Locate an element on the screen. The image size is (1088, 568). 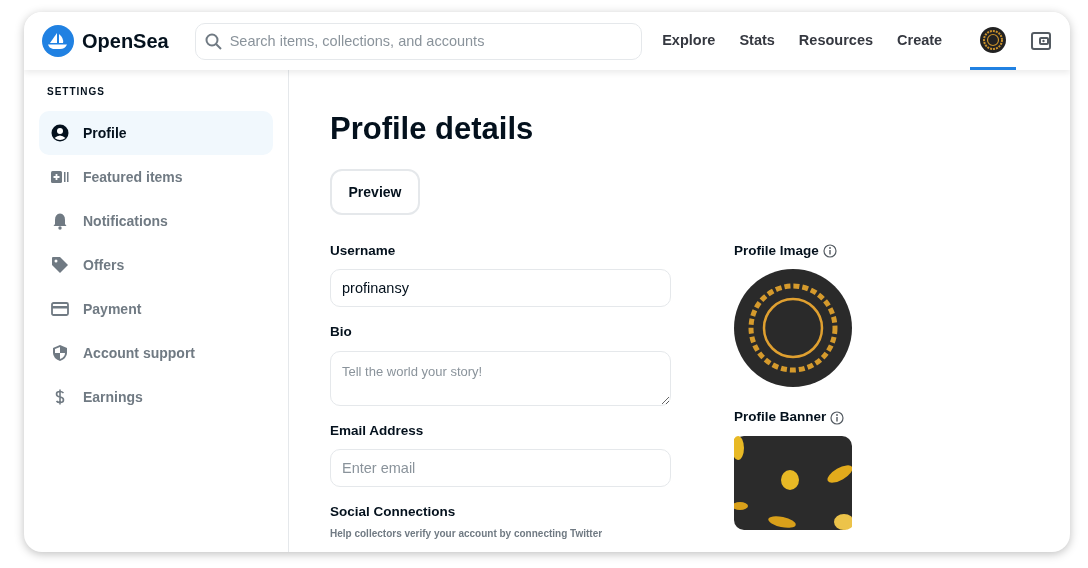
field-label: Bio is located at coordinates (341, 332).